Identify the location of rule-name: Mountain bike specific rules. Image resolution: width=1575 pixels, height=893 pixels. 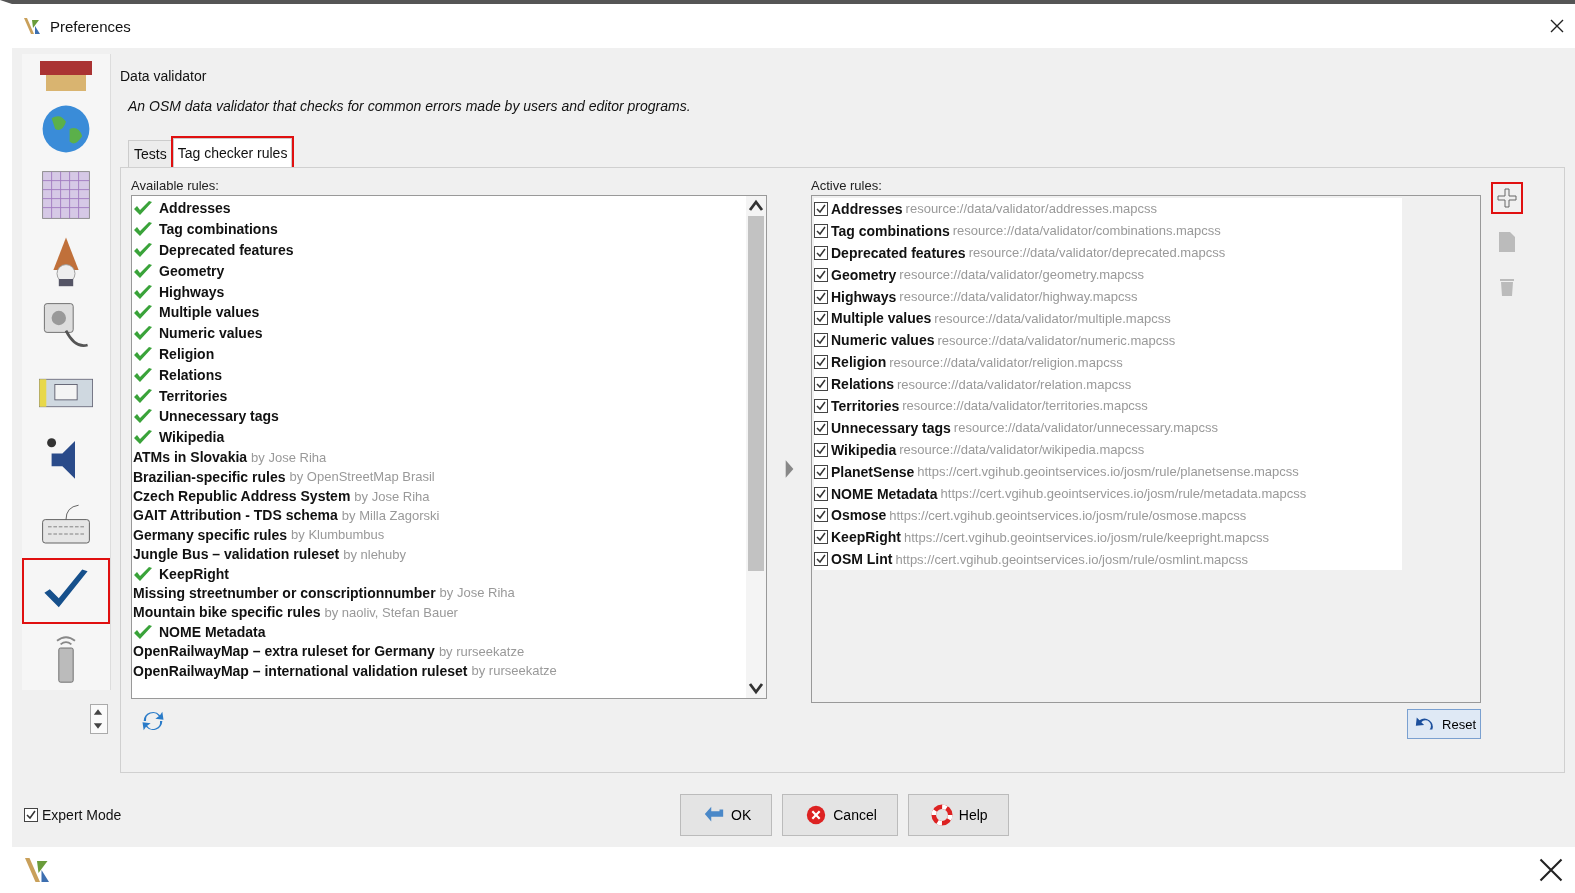
(227, 612).